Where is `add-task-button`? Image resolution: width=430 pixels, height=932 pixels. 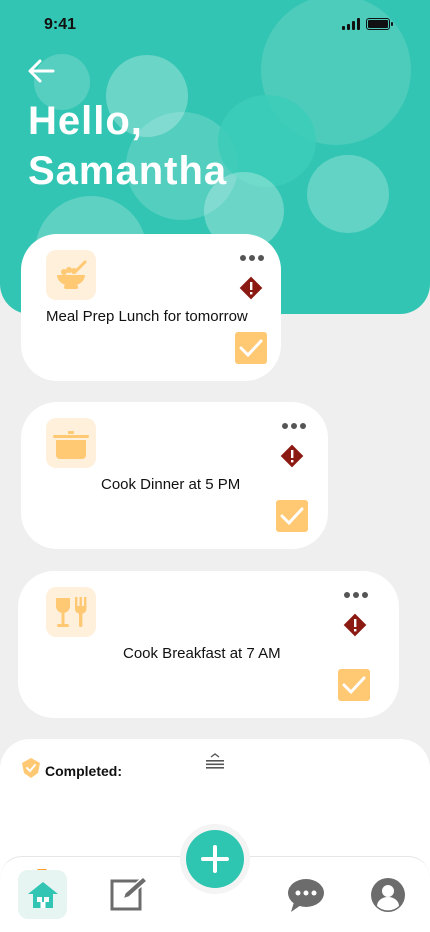 add-task-button is located at coordinates (215, 859).